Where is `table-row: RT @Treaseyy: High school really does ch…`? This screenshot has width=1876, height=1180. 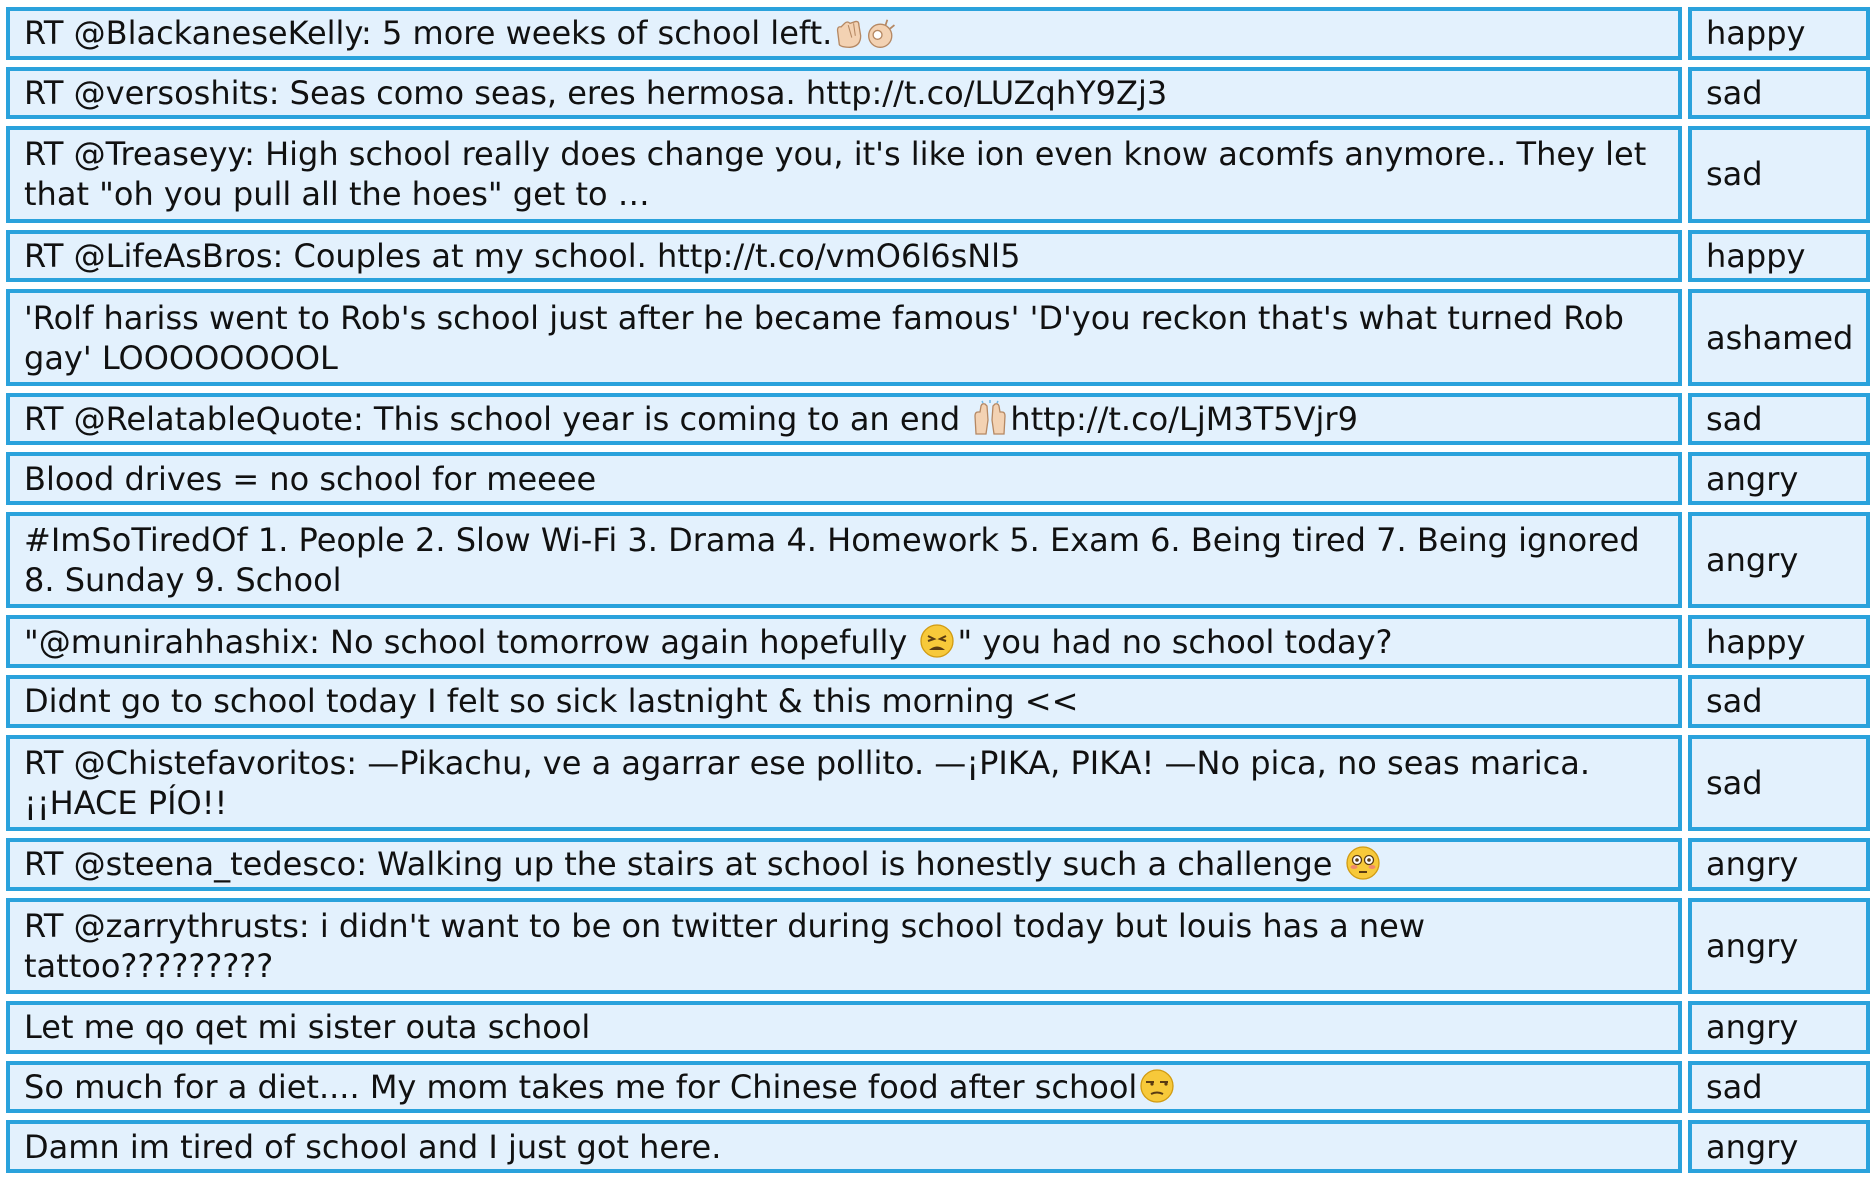
table-row: RT @Treaseyy: High school really does ch… is located at coordinates (938, 174).